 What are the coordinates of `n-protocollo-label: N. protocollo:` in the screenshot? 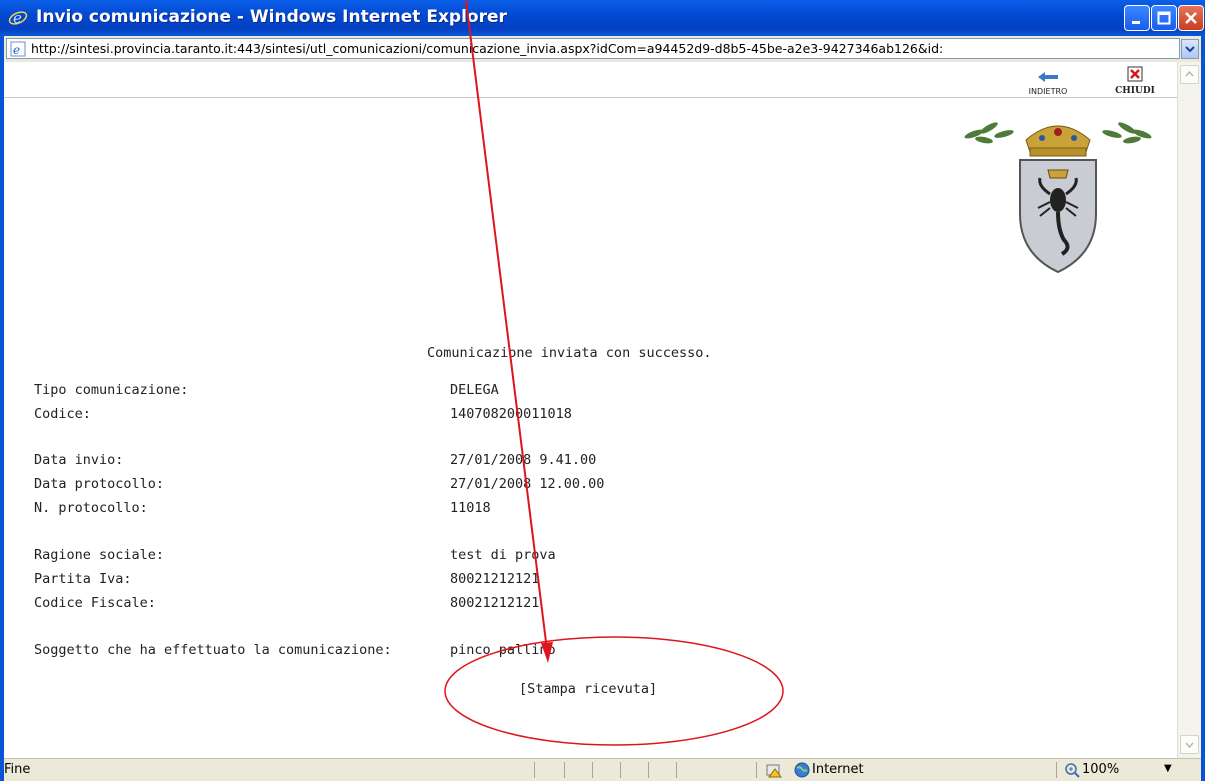 It's located at (91, 508).